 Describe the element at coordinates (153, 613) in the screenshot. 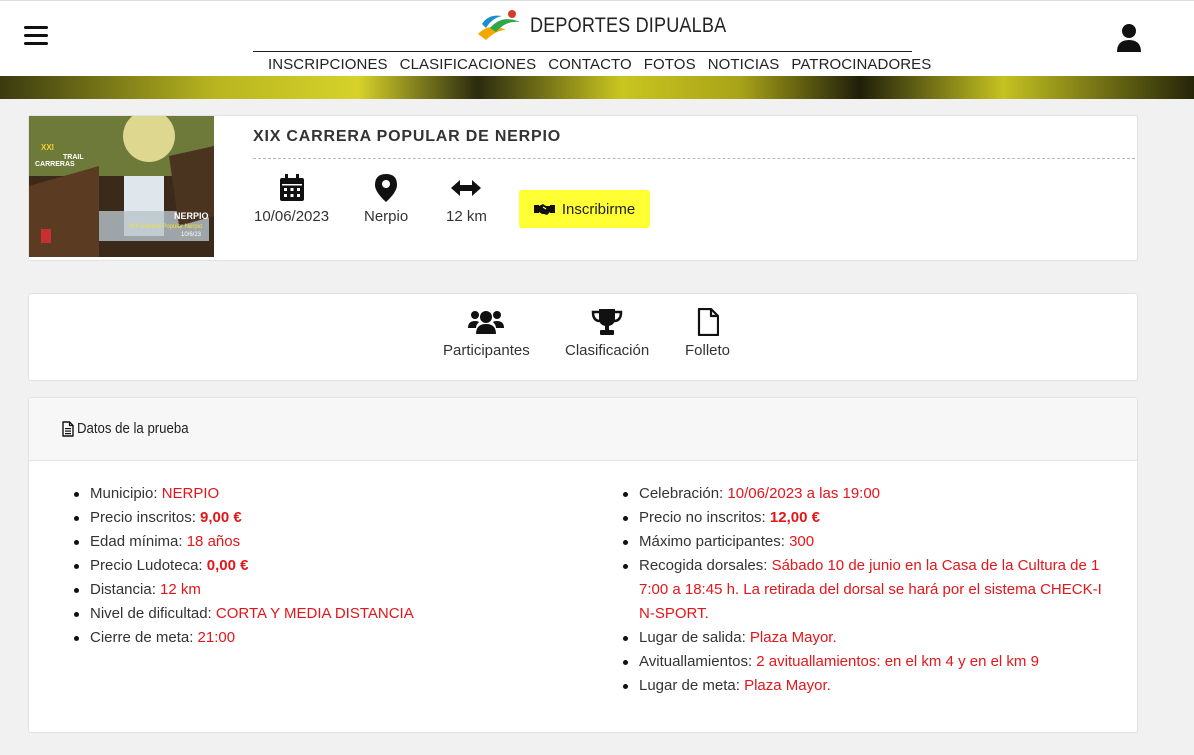

I see `detail-label: Nivel de dificultad:` at that location.